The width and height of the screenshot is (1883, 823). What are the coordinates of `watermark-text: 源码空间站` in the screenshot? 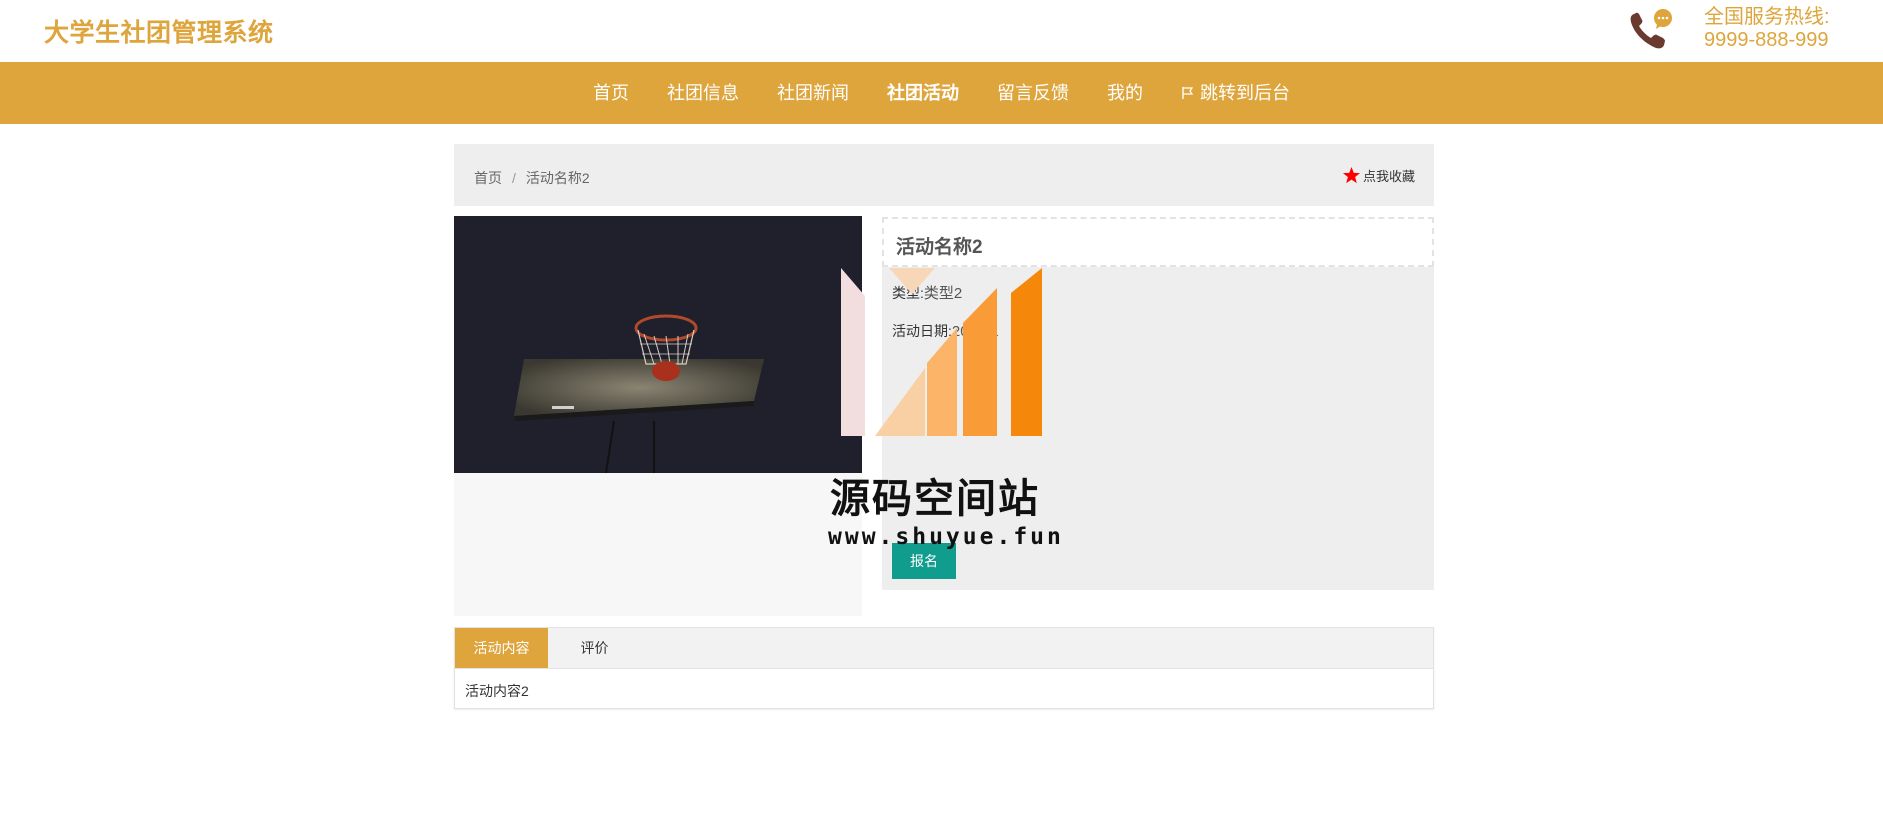 It's located at (935, 499).